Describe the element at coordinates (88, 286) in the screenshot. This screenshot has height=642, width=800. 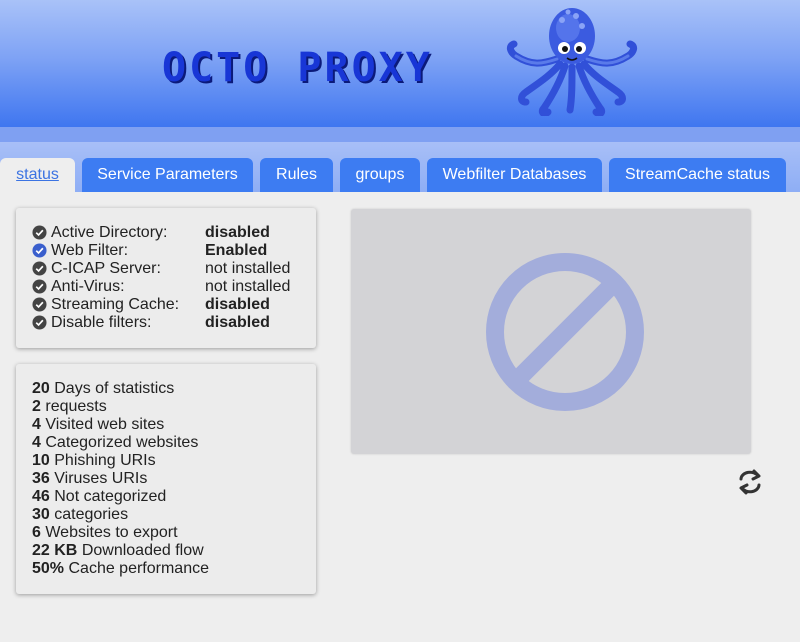
I see `service-label: Anti-Virus:` at that location.